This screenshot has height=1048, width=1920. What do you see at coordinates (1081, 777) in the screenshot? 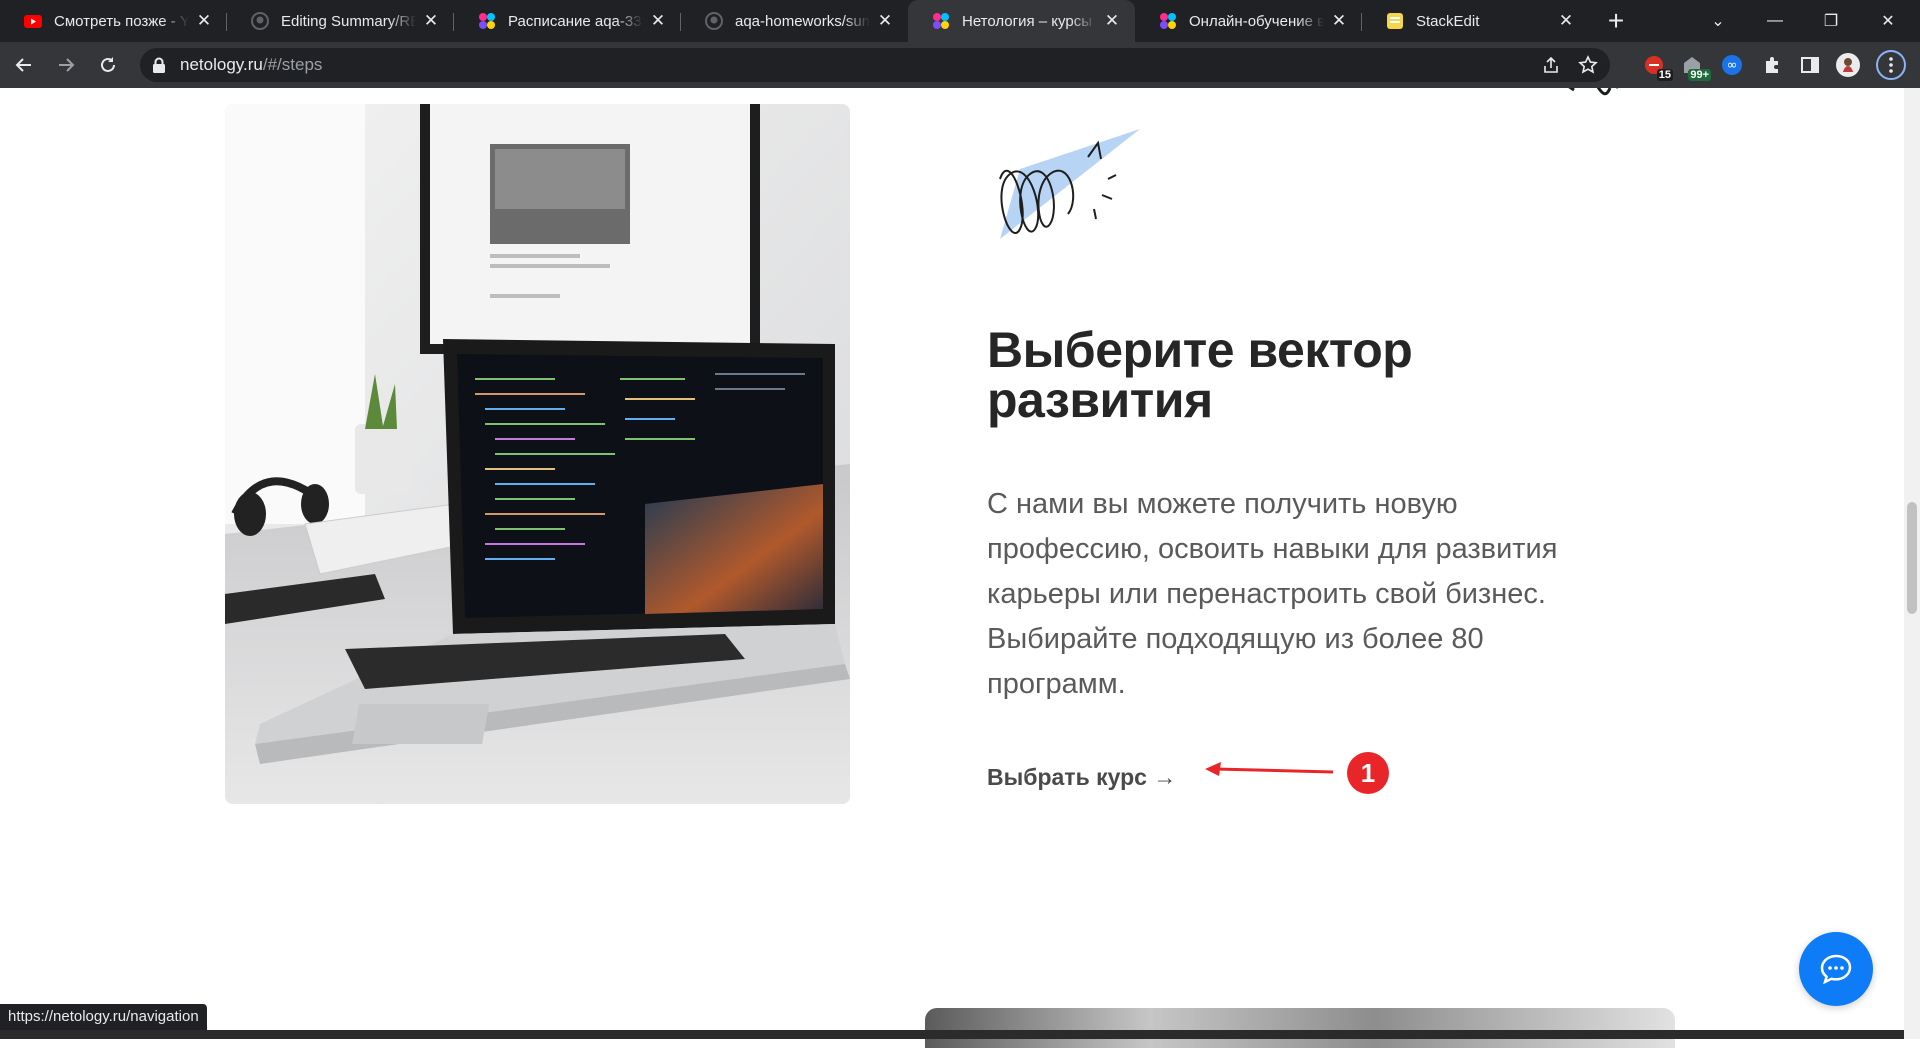
I see `choose-course-link: Выбрать курс →` at bounding box center [1081, 777].